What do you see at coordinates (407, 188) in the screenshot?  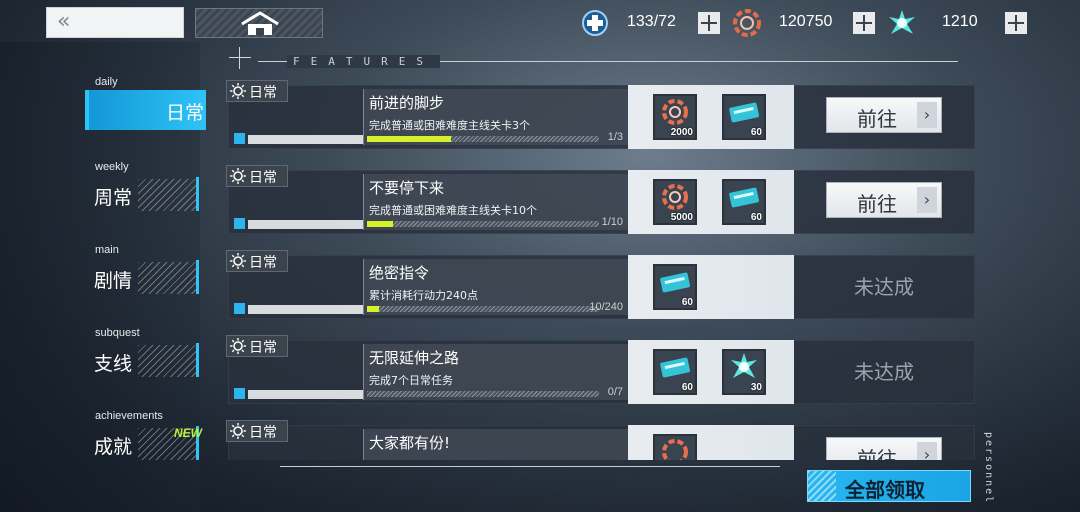 I see `task-title: 不要停下来` at bounding box center [407, 188].